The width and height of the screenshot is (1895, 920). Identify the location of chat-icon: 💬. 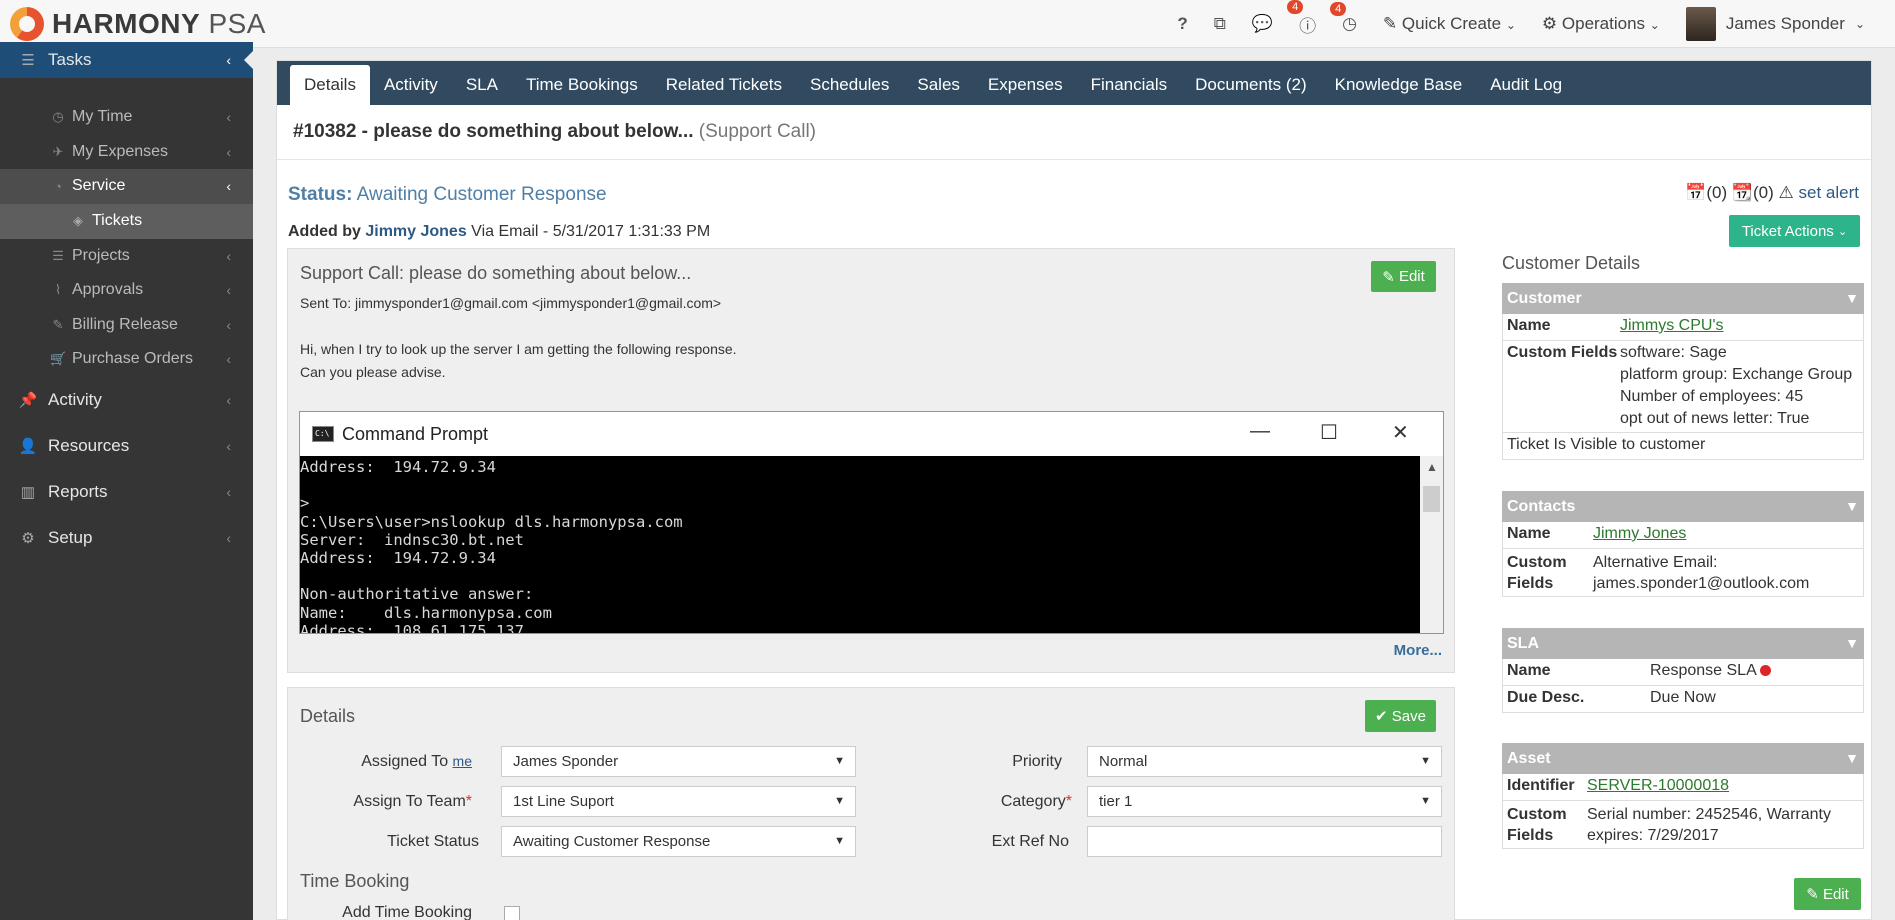
(1262, 24).